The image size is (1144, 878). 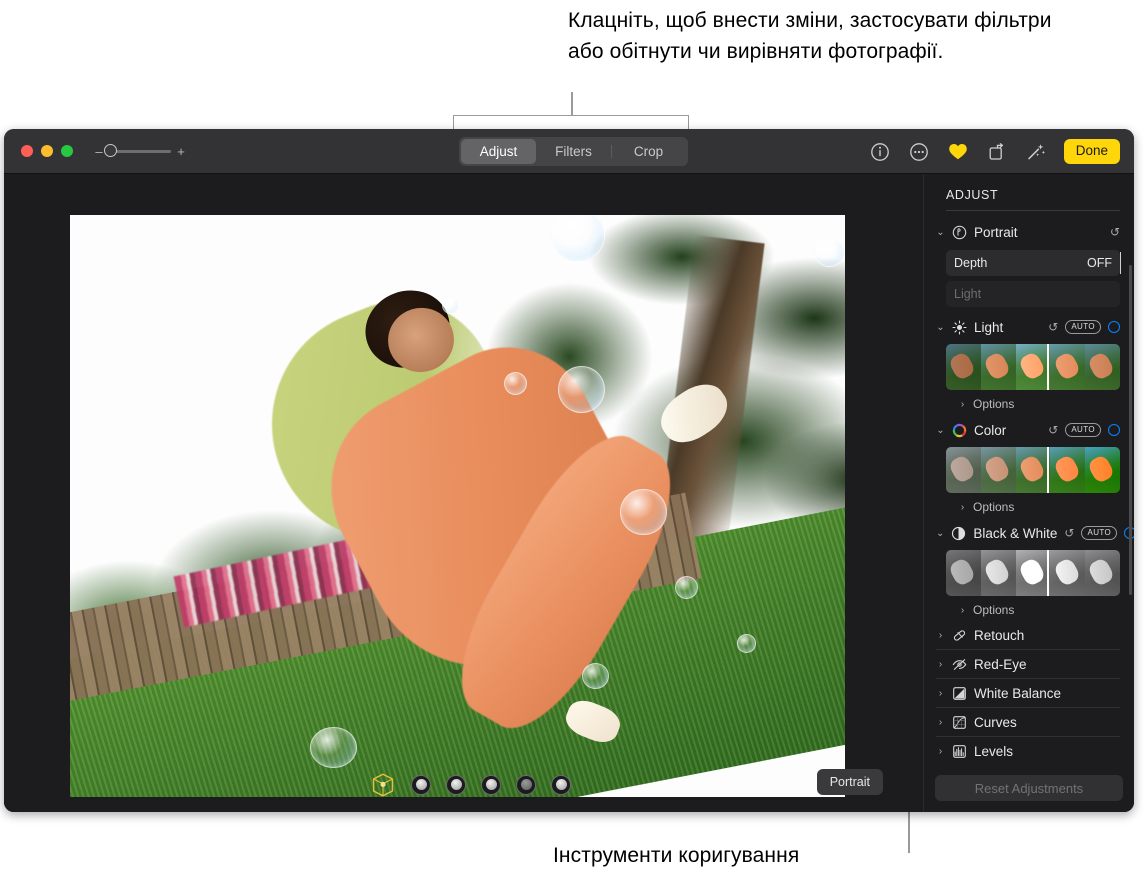 What do you see at coordinates (1000, 664) in the screenshot?
I see `list-item-red-eye-label: Red-Eye` at bounding box center [1000, 664].